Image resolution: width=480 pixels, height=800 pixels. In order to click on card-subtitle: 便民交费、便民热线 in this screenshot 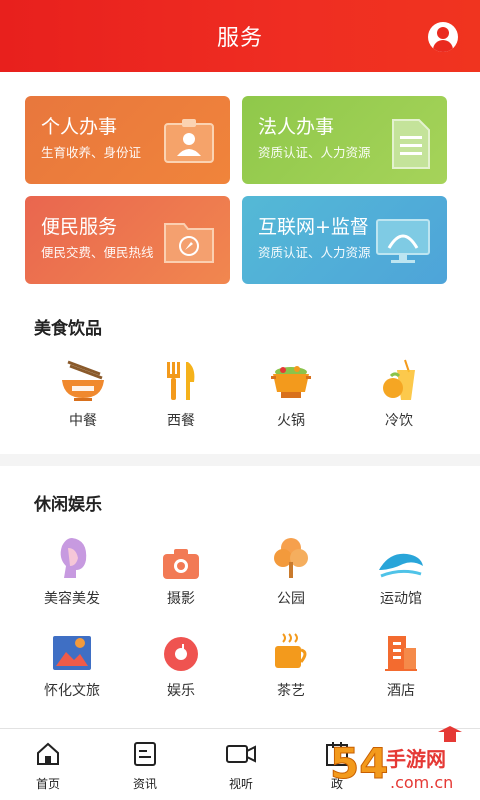, I will do `click(97, 252)`.